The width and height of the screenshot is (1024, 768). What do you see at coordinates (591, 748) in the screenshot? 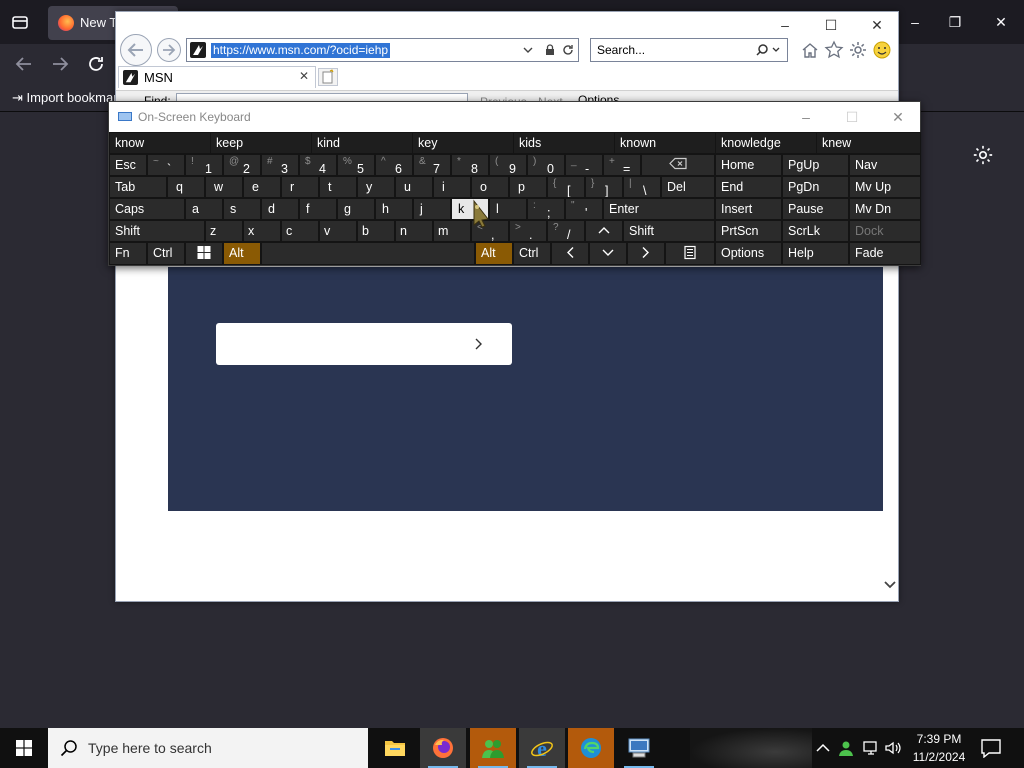
I see `taskbar-edge` at bounding box center [591, 748].